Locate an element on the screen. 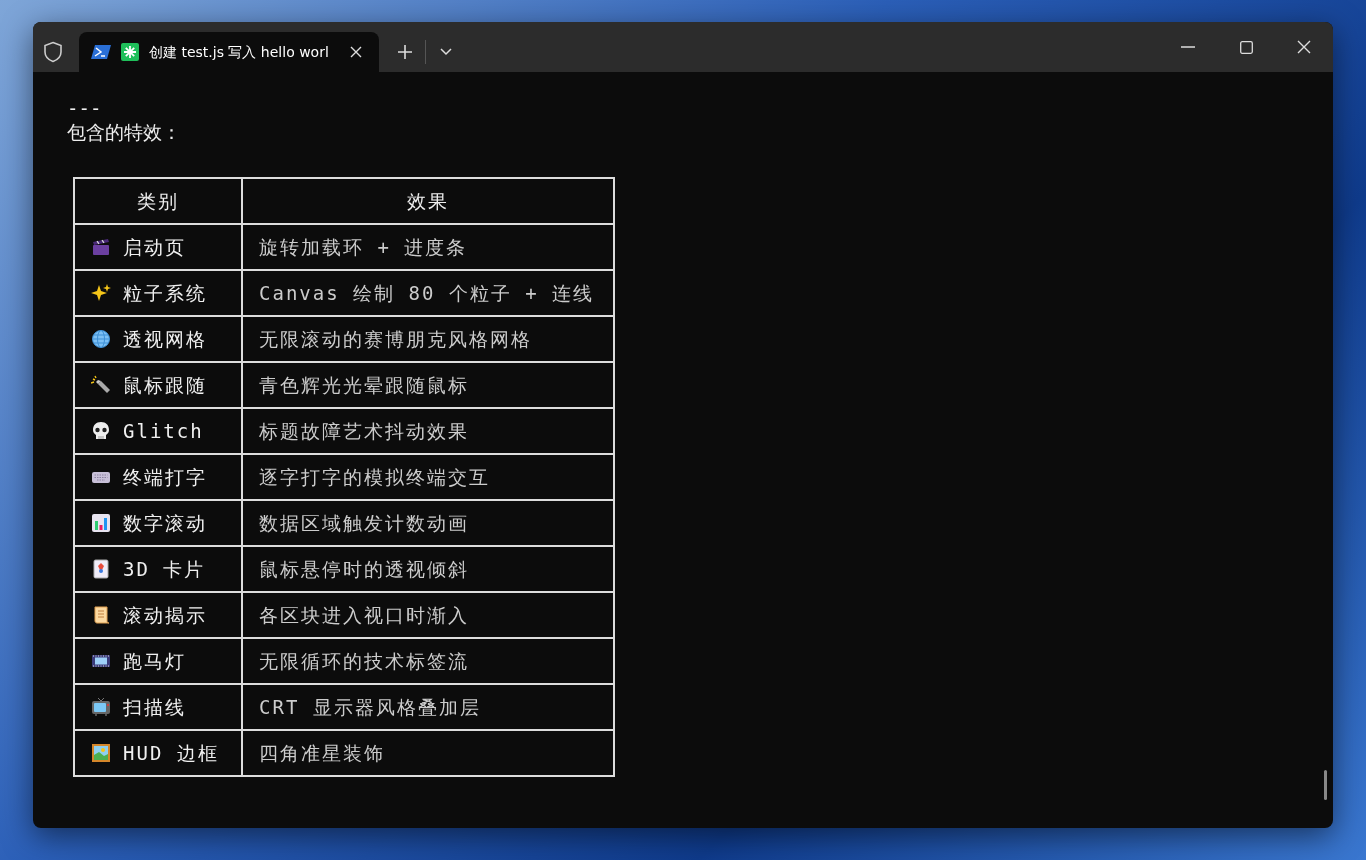 The image size is (1366, 860). flashlight-icon is located at coordinates (101, 385).